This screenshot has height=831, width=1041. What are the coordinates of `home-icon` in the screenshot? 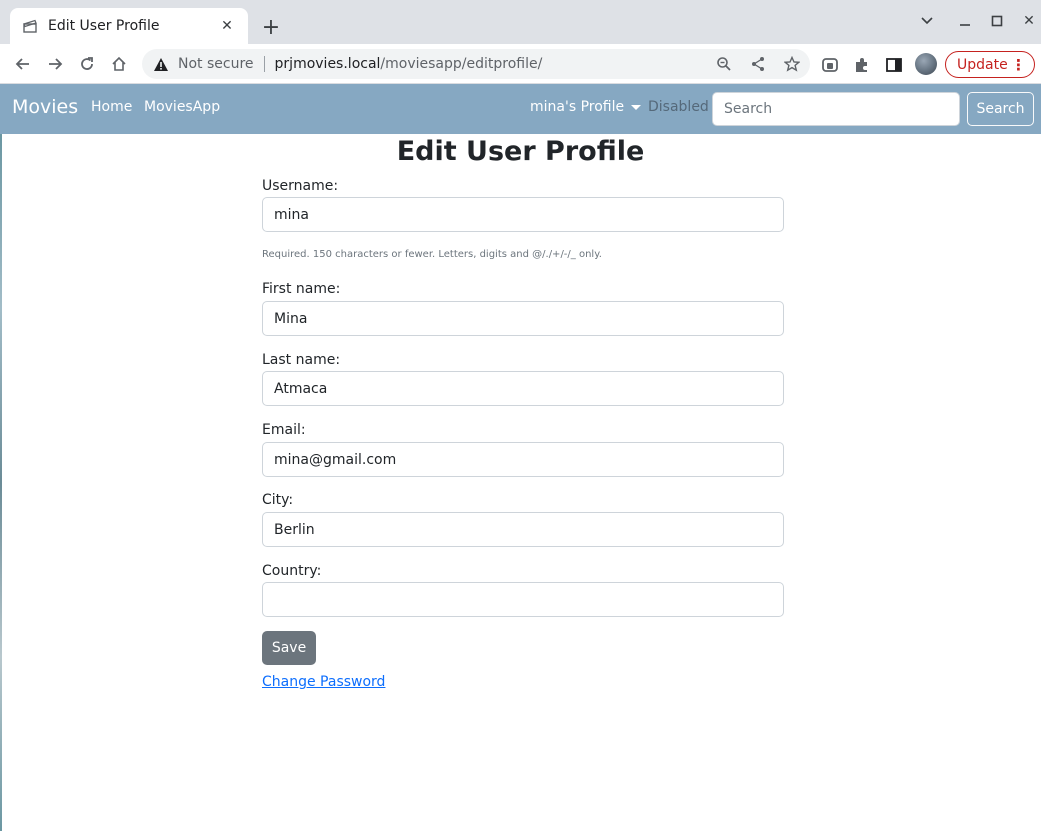 It's located at (119, 64).